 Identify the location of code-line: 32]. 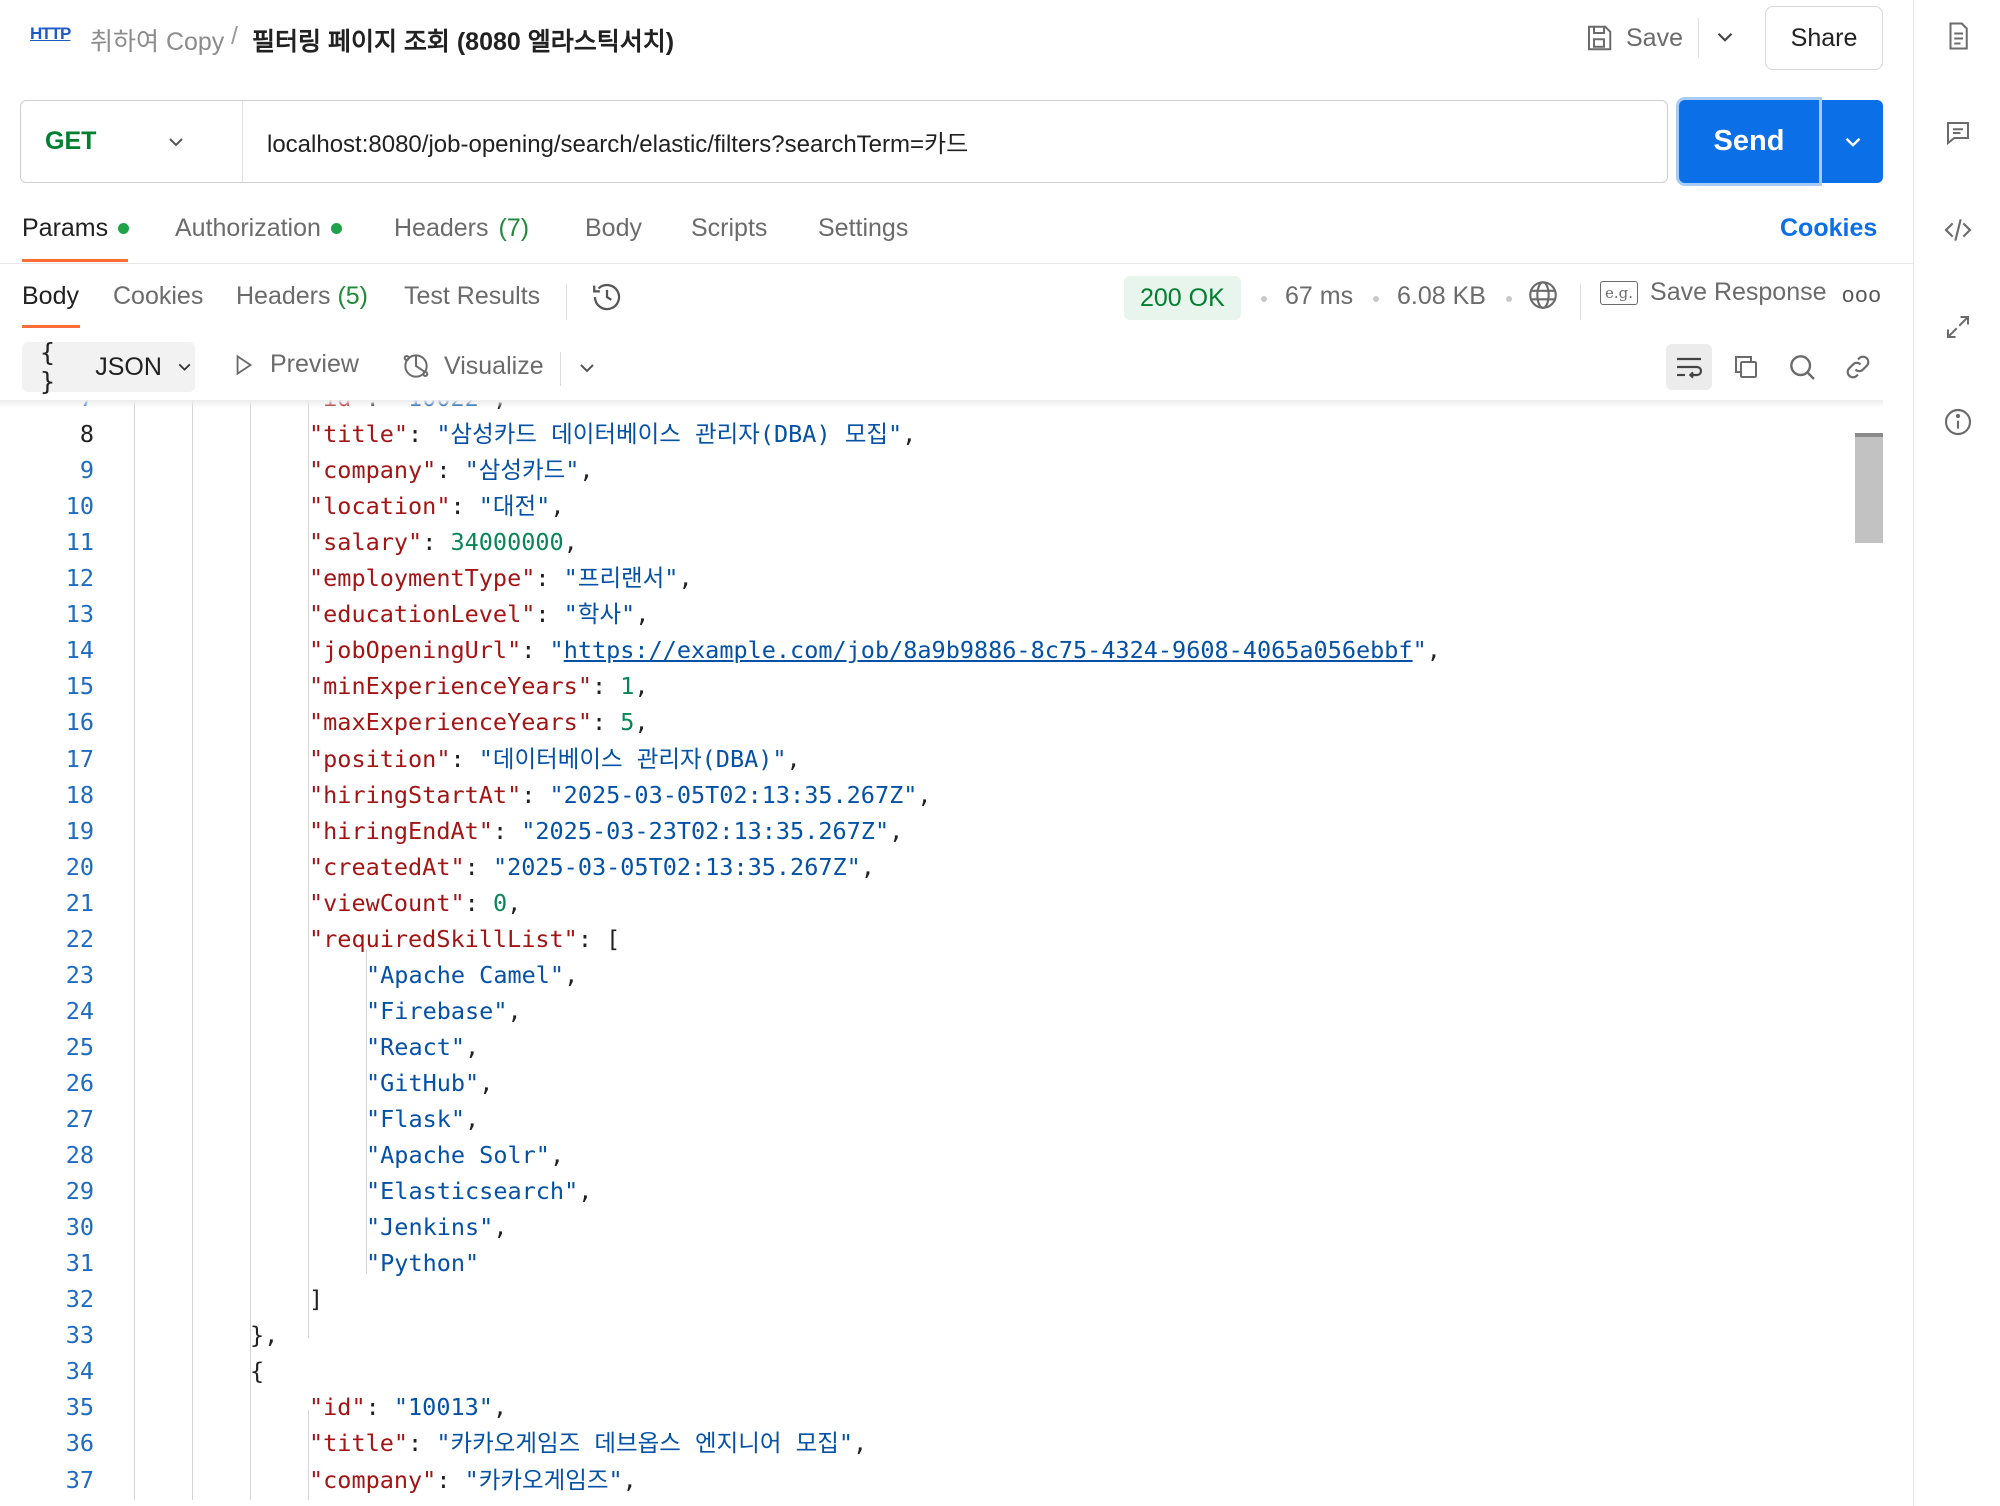
(925, 1299).